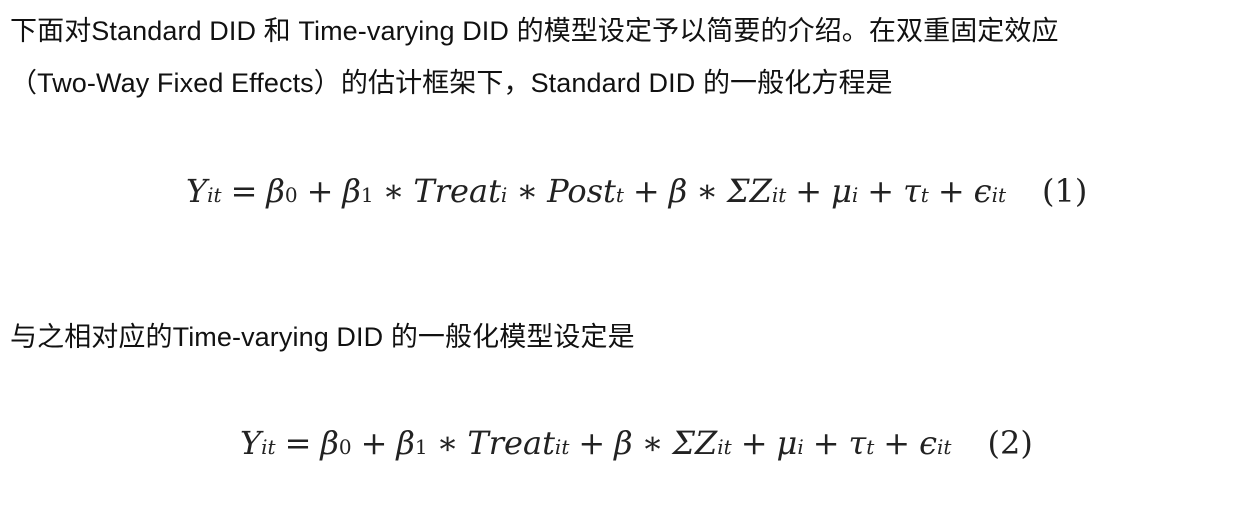 The height and width of the screenshot is (528, 1238). What do you see at coordinates (707, 191) in the screenshot?
I see `eq1-times-3: ∗` at bounding box center [707, 191].